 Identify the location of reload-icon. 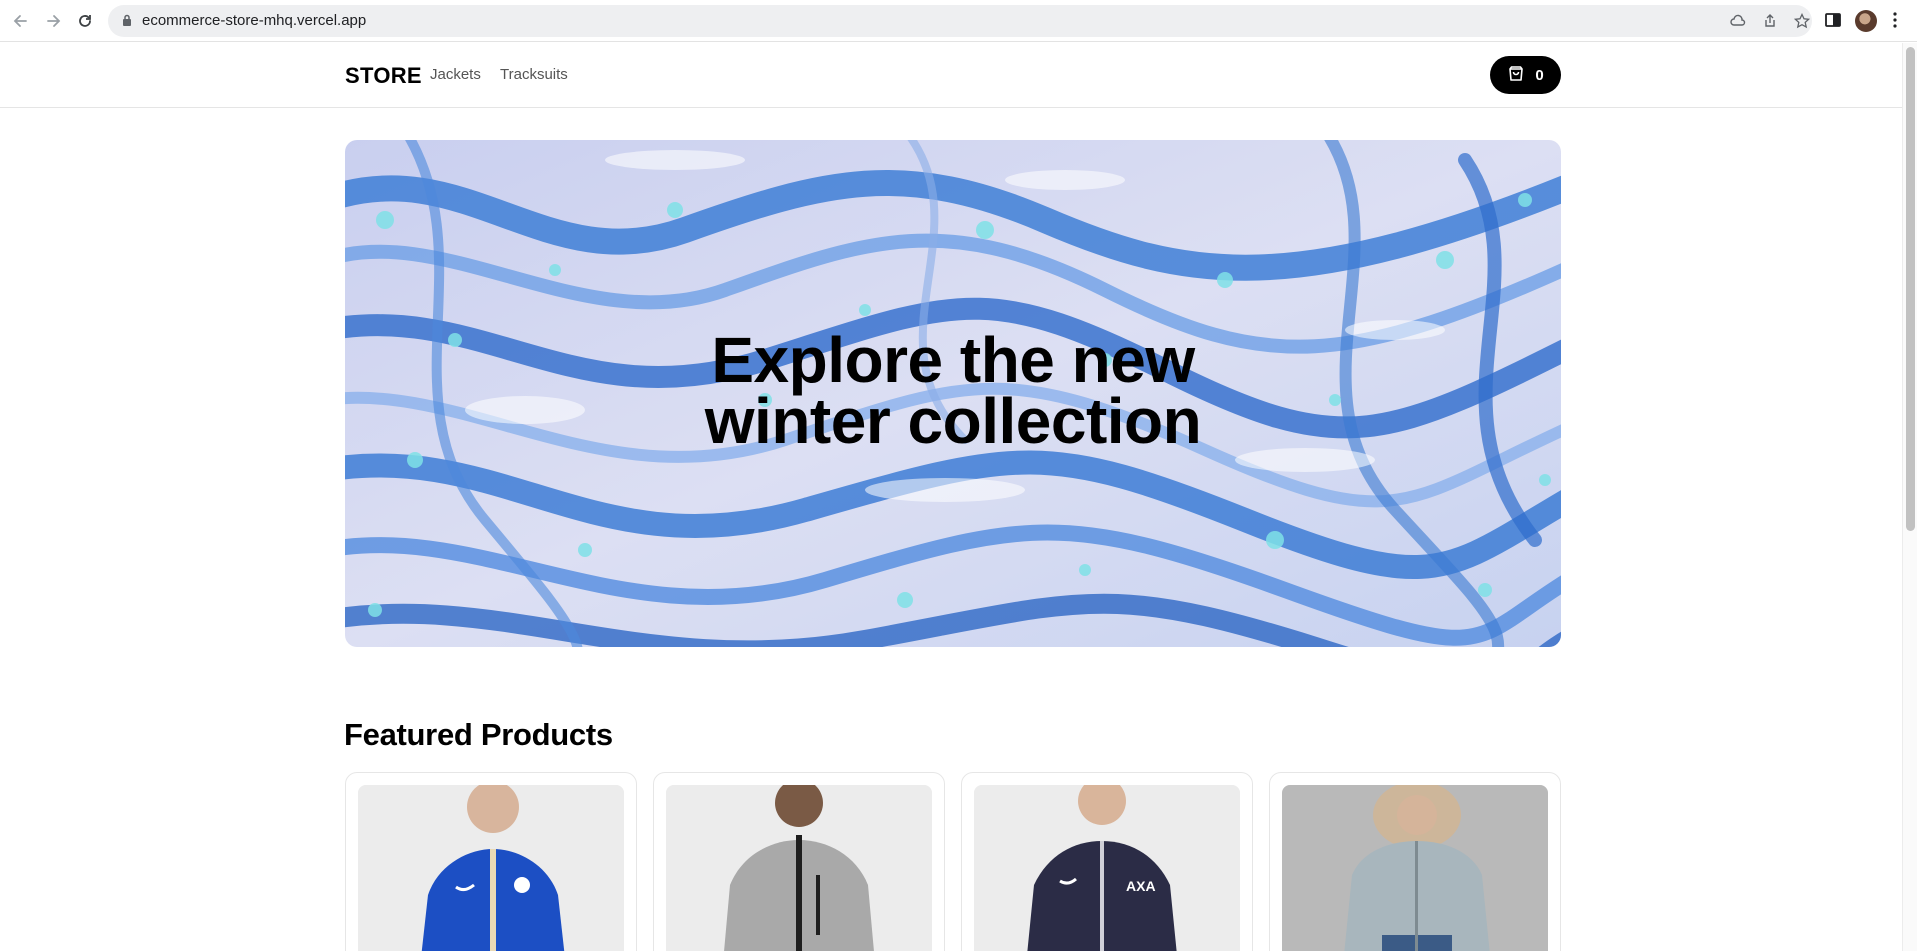
(85, 21).